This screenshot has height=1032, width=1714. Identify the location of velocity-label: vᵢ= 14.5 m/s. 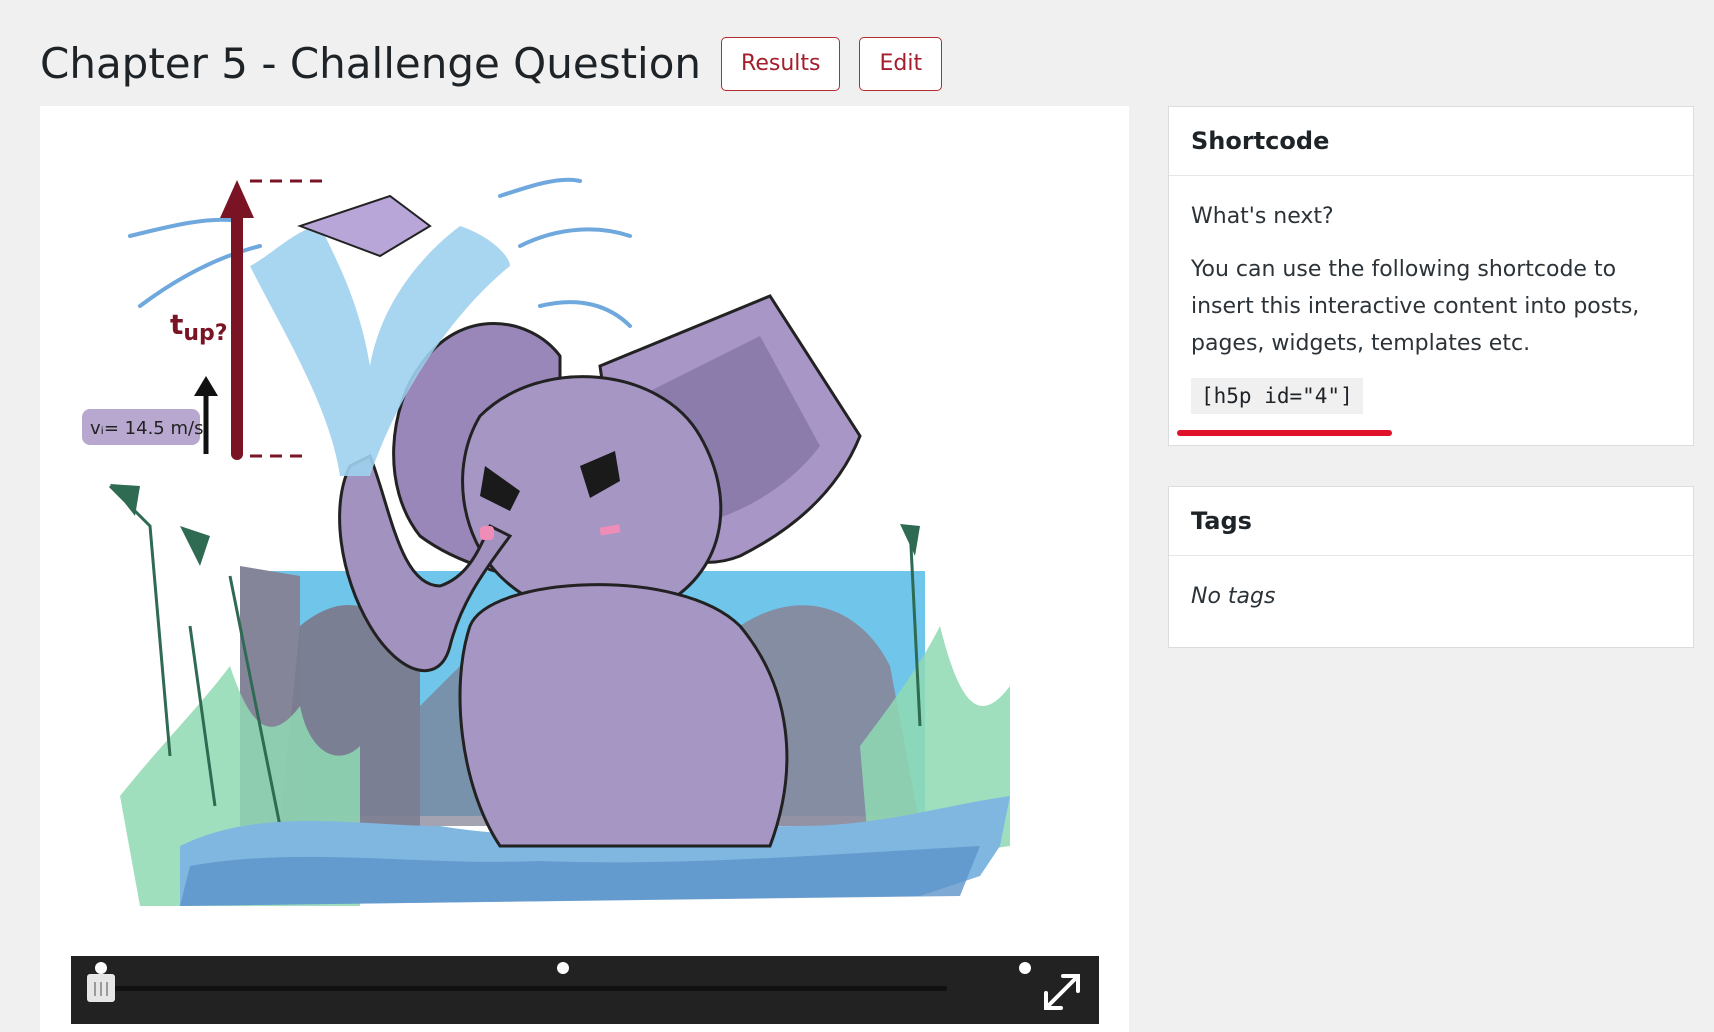
(146, 428).